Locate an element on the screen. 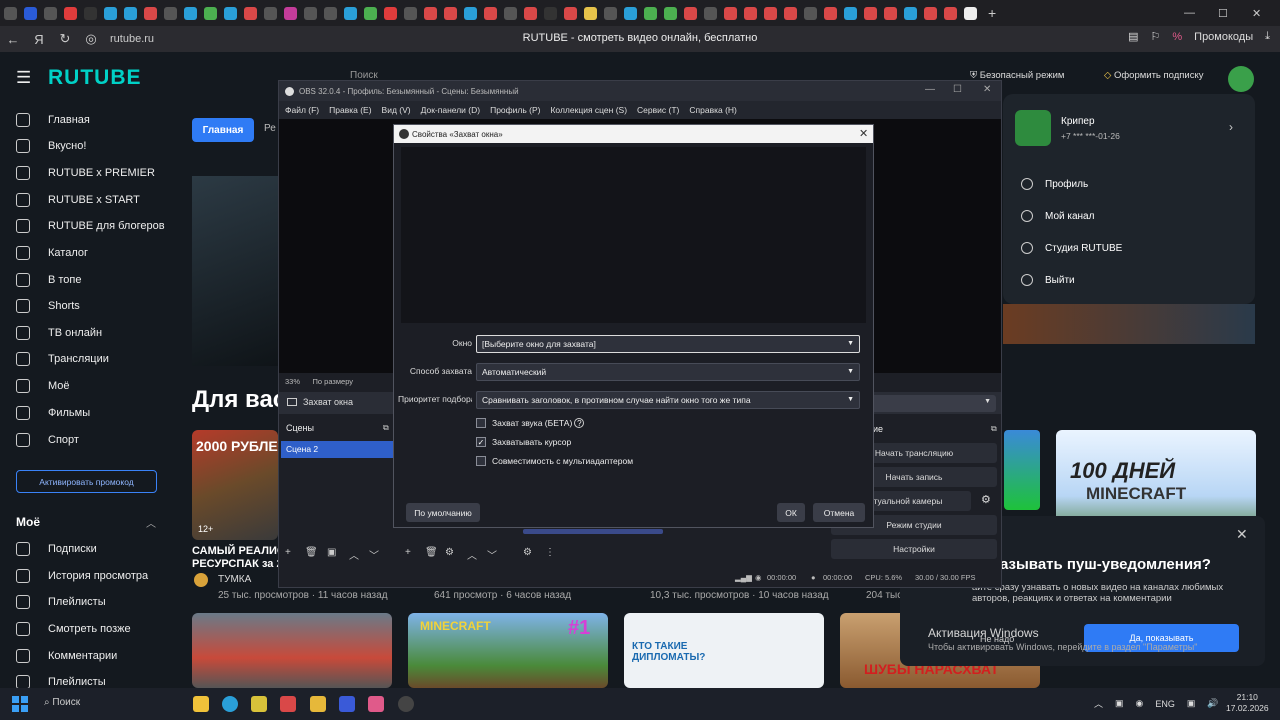  mixer-settings-icon: ⚙ is located at coordinates (527, 552).